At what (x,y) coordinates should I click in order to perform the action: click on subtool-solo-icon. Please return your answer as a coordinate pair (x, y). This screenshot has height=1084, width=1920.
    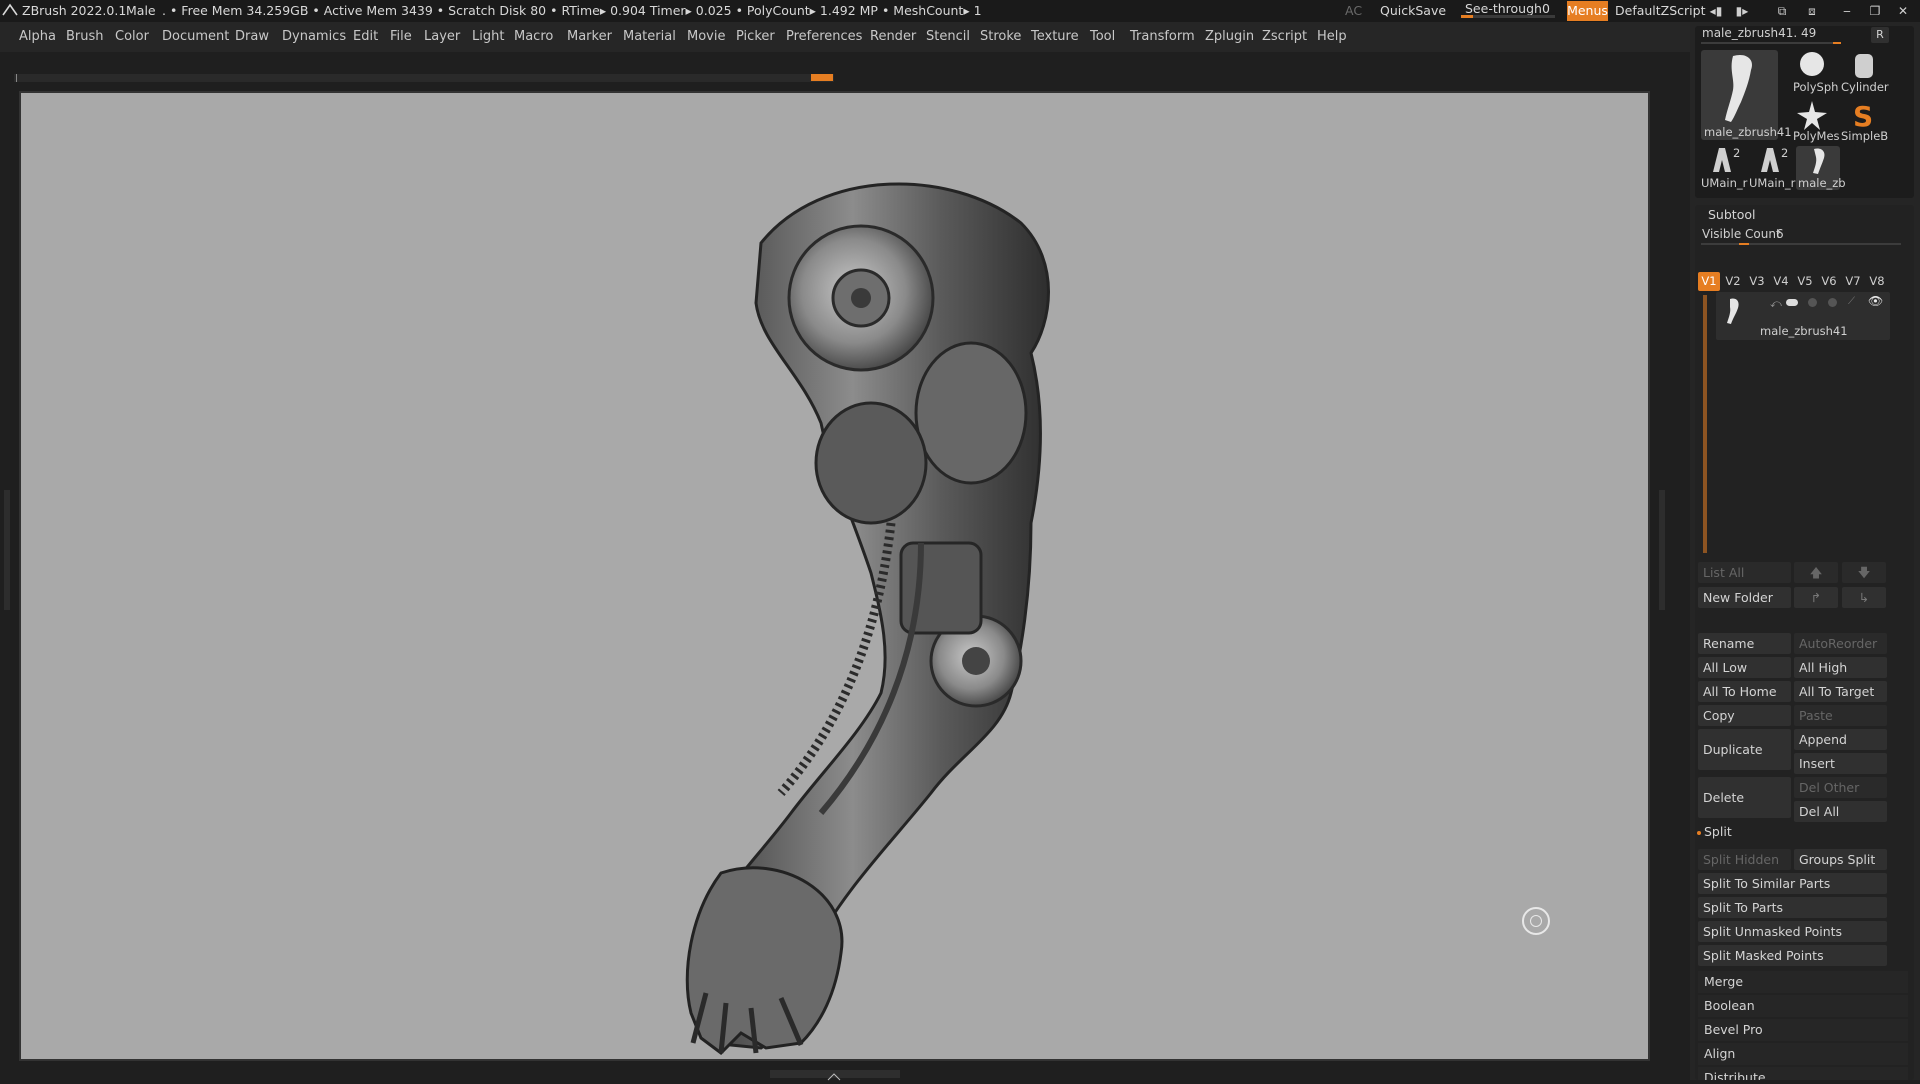
    Looking at the image, I should click on (1812, 302).